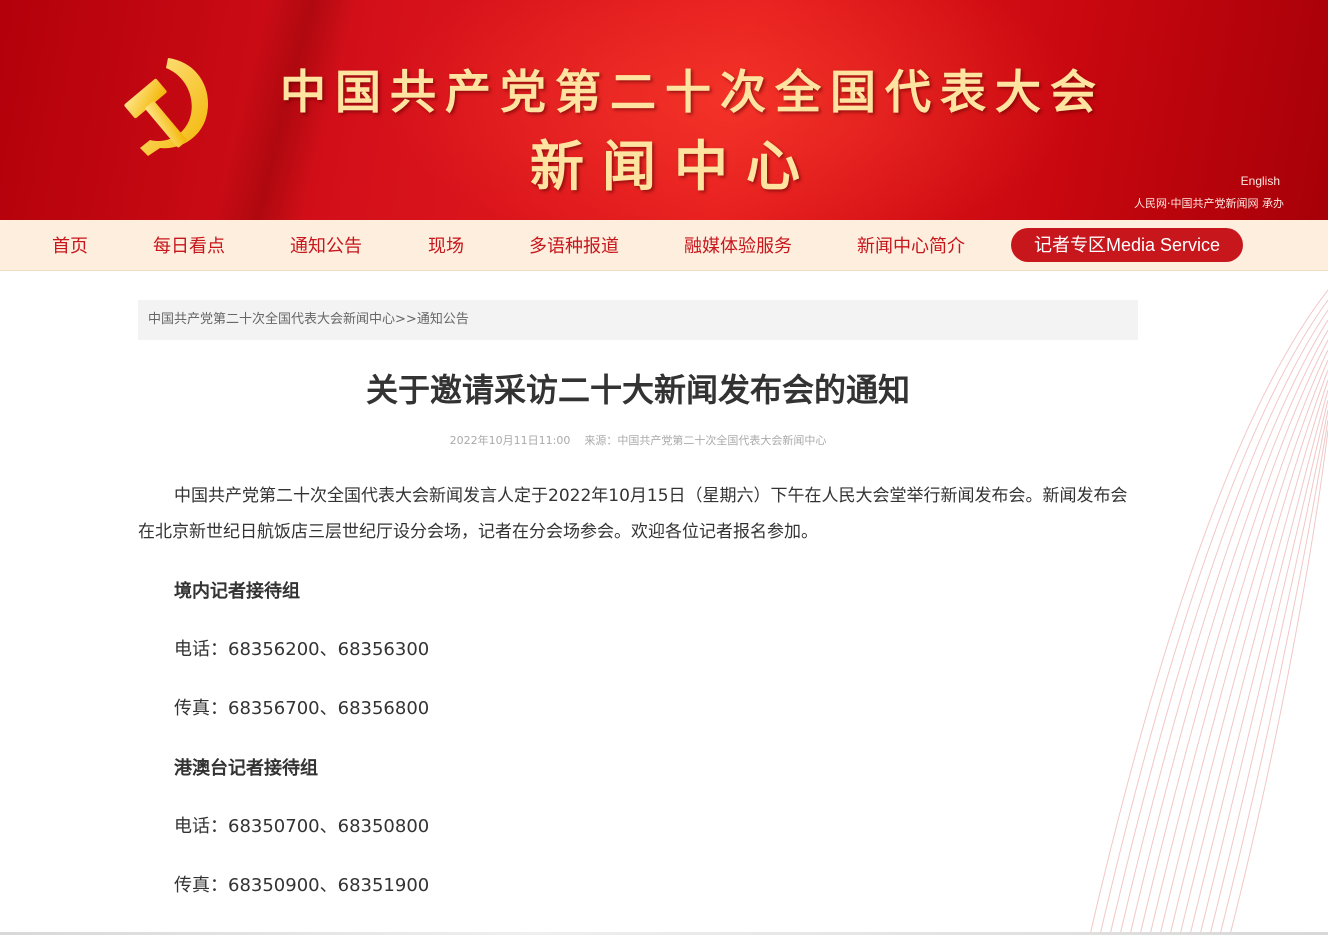  Describe the element at coordinates (638, 320) in the screenshot. I see `breadcrumb: 中国共产党第二十次全国代表大会新闻中心>>通知公告` at that location.